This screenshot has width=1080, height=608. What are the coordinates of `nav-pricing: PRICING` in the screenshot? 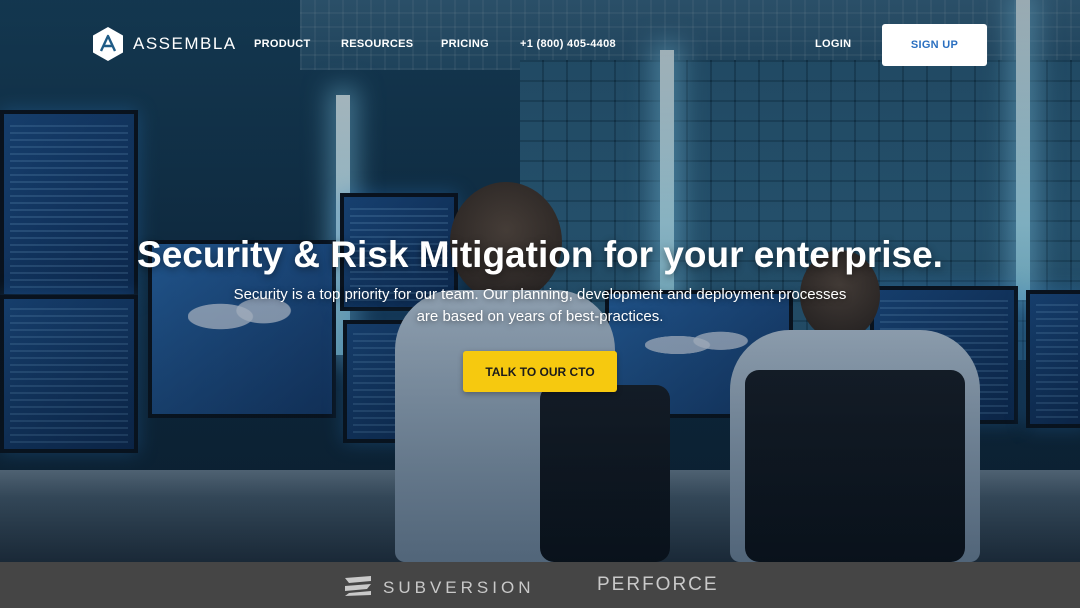 It's located at (465, 44).